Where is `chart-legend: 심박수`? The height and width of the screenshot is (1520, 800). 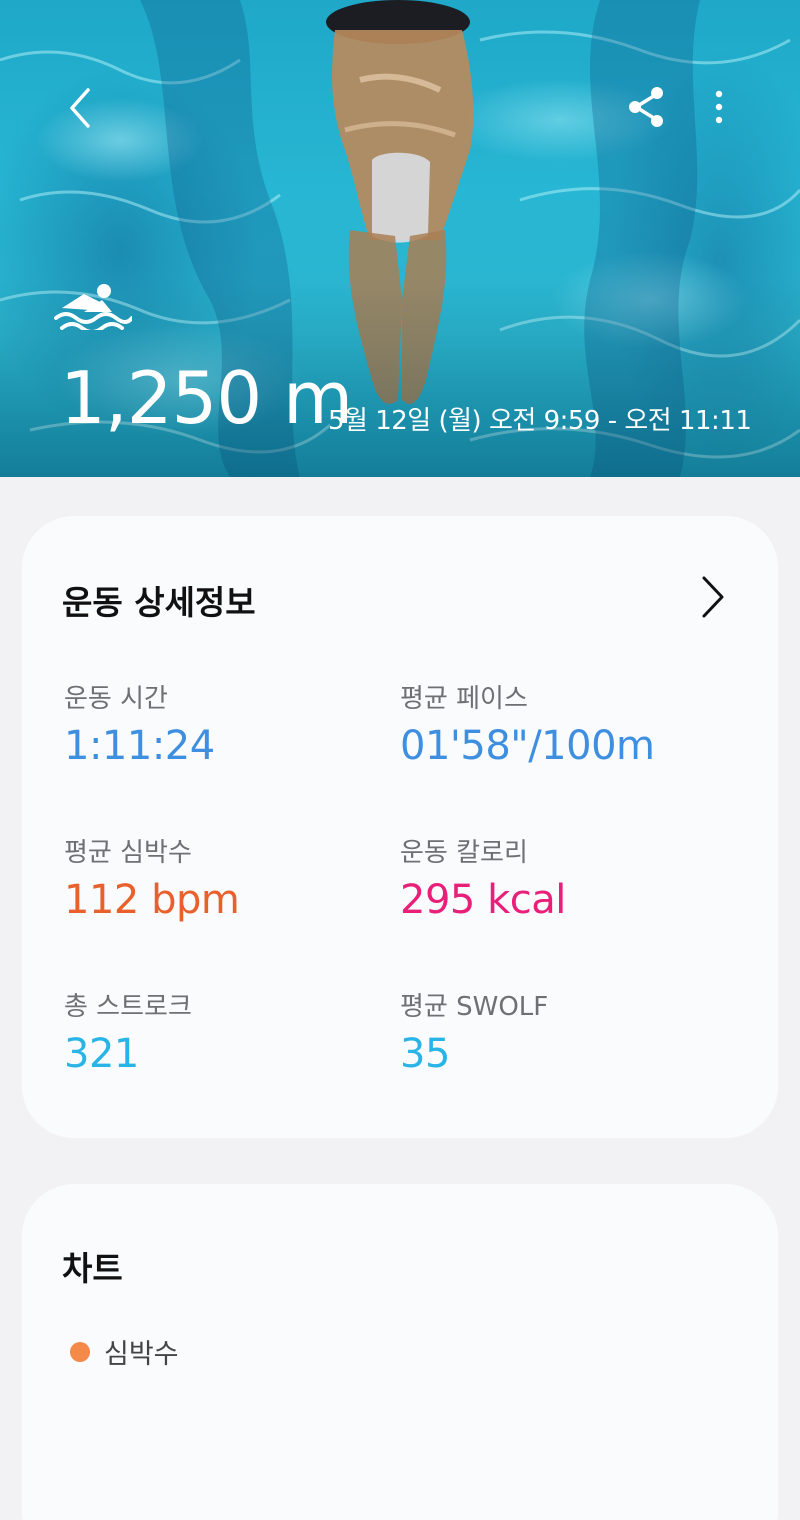
chart-legend: 심박수 is located at coordinates (124, 1351).